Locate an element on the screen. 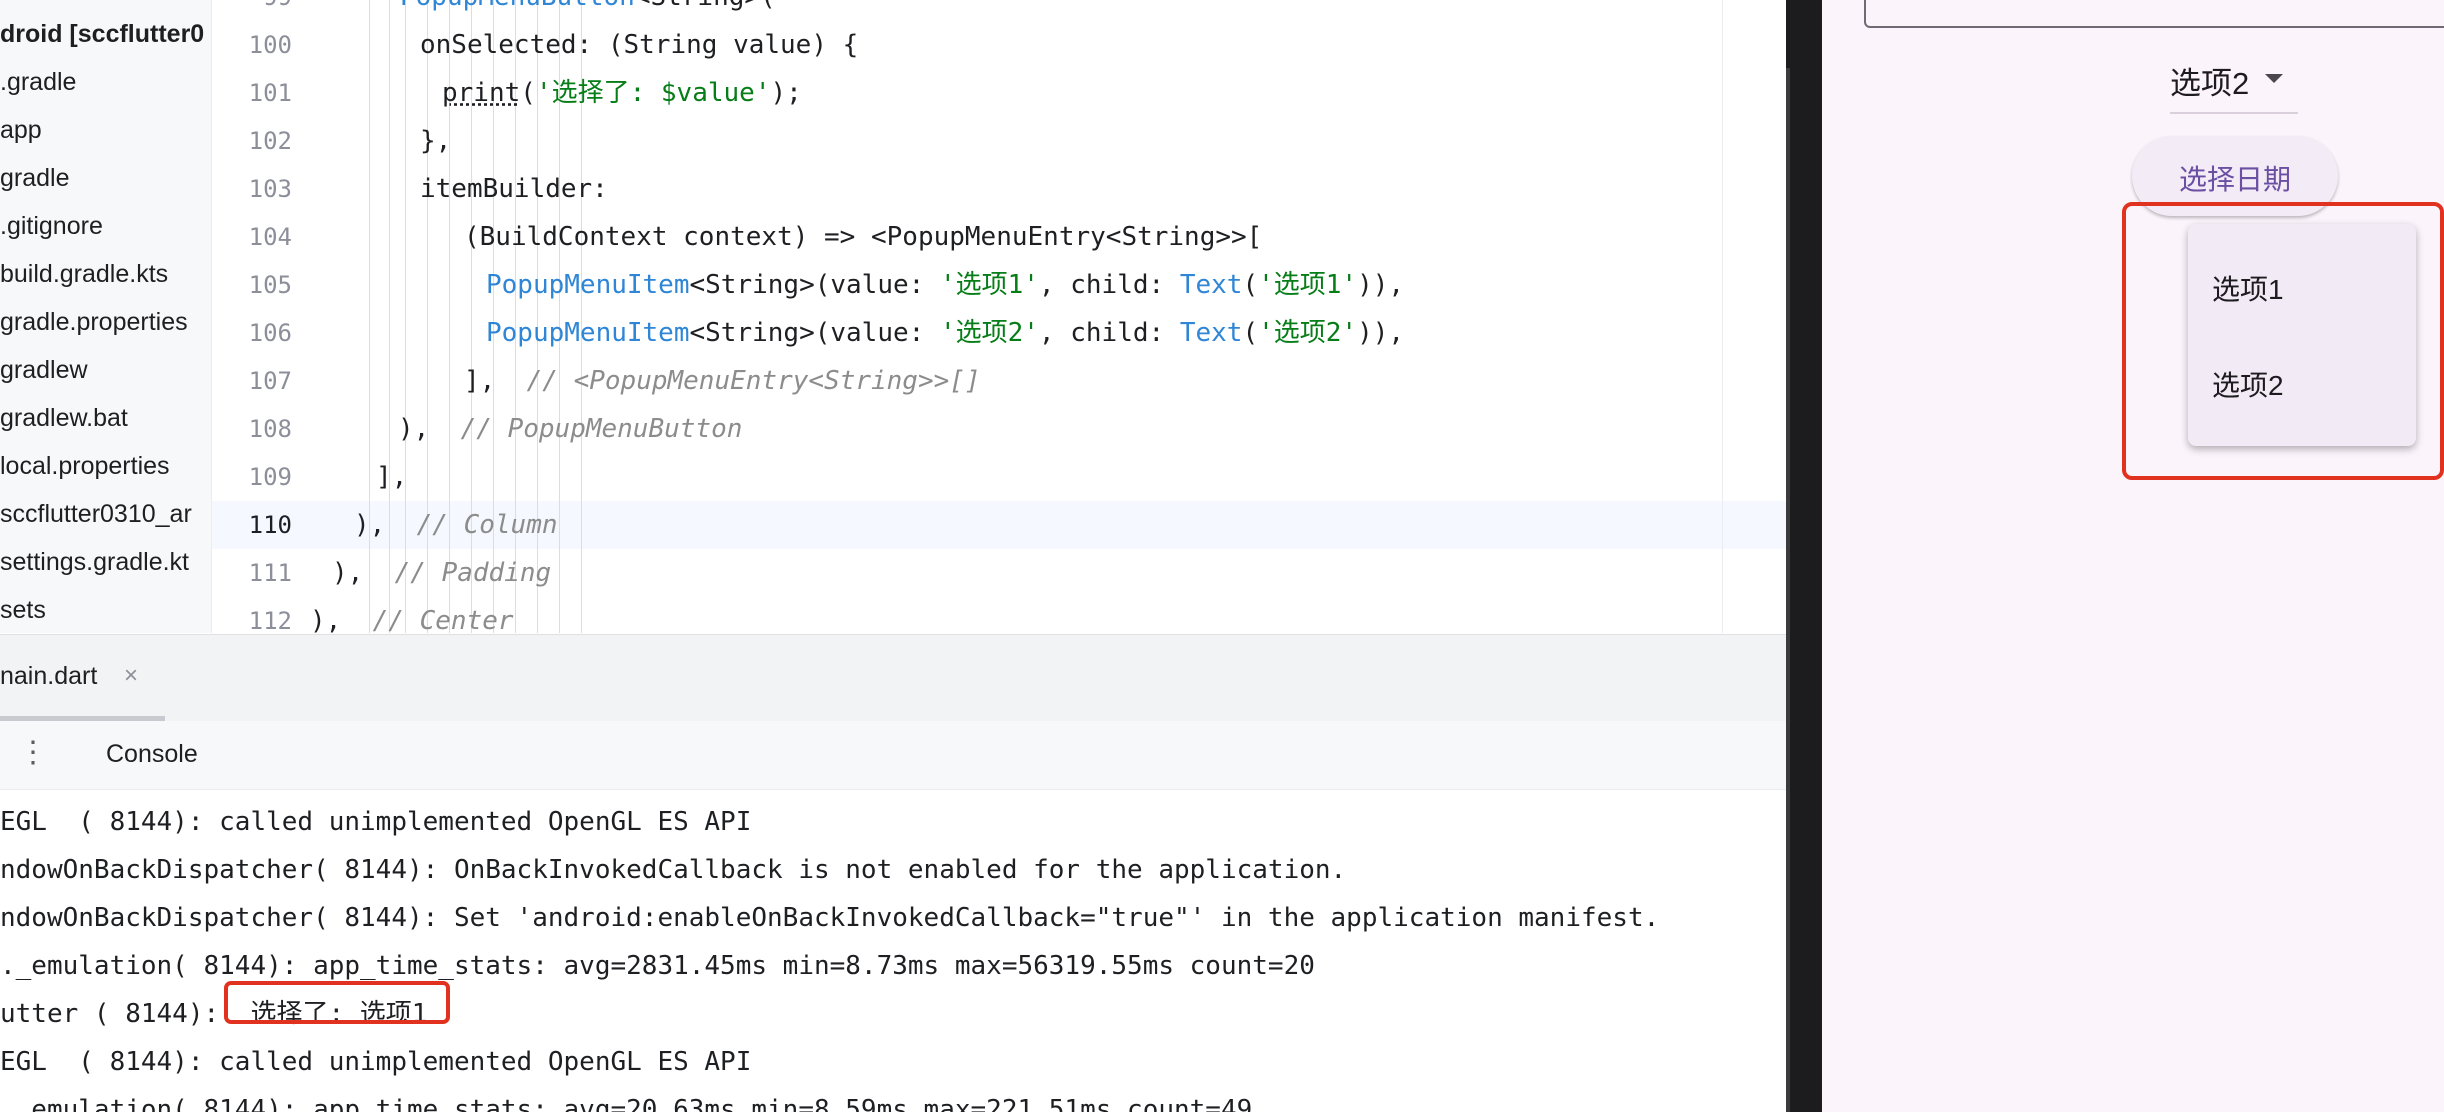  code-token: PopupMenuButton is located at coordinates (517, 6).